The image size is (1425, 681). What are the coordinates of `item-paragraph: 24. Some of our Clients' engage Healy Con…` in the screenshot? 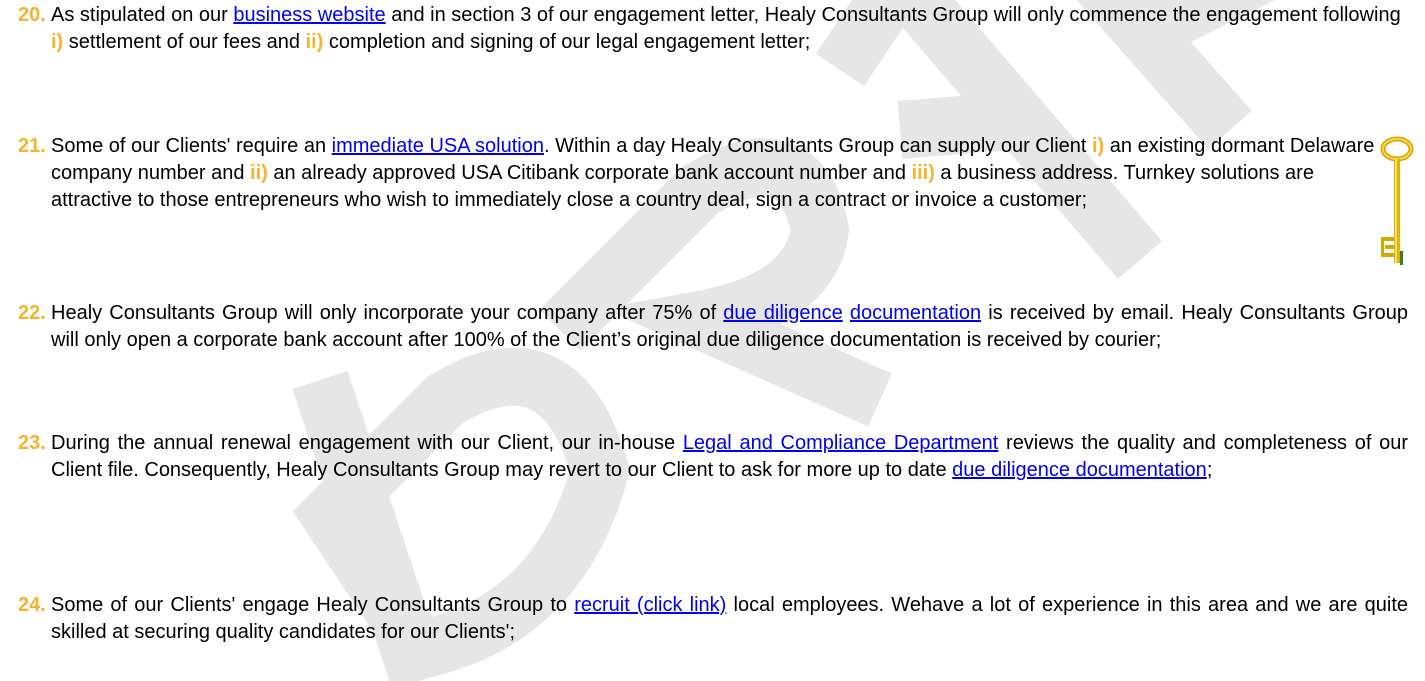 It's located at (713, 619).